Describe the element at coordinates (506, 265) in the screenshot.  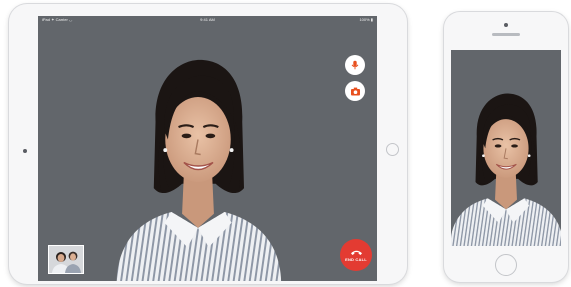
I see `iphone-home-button` at that location.